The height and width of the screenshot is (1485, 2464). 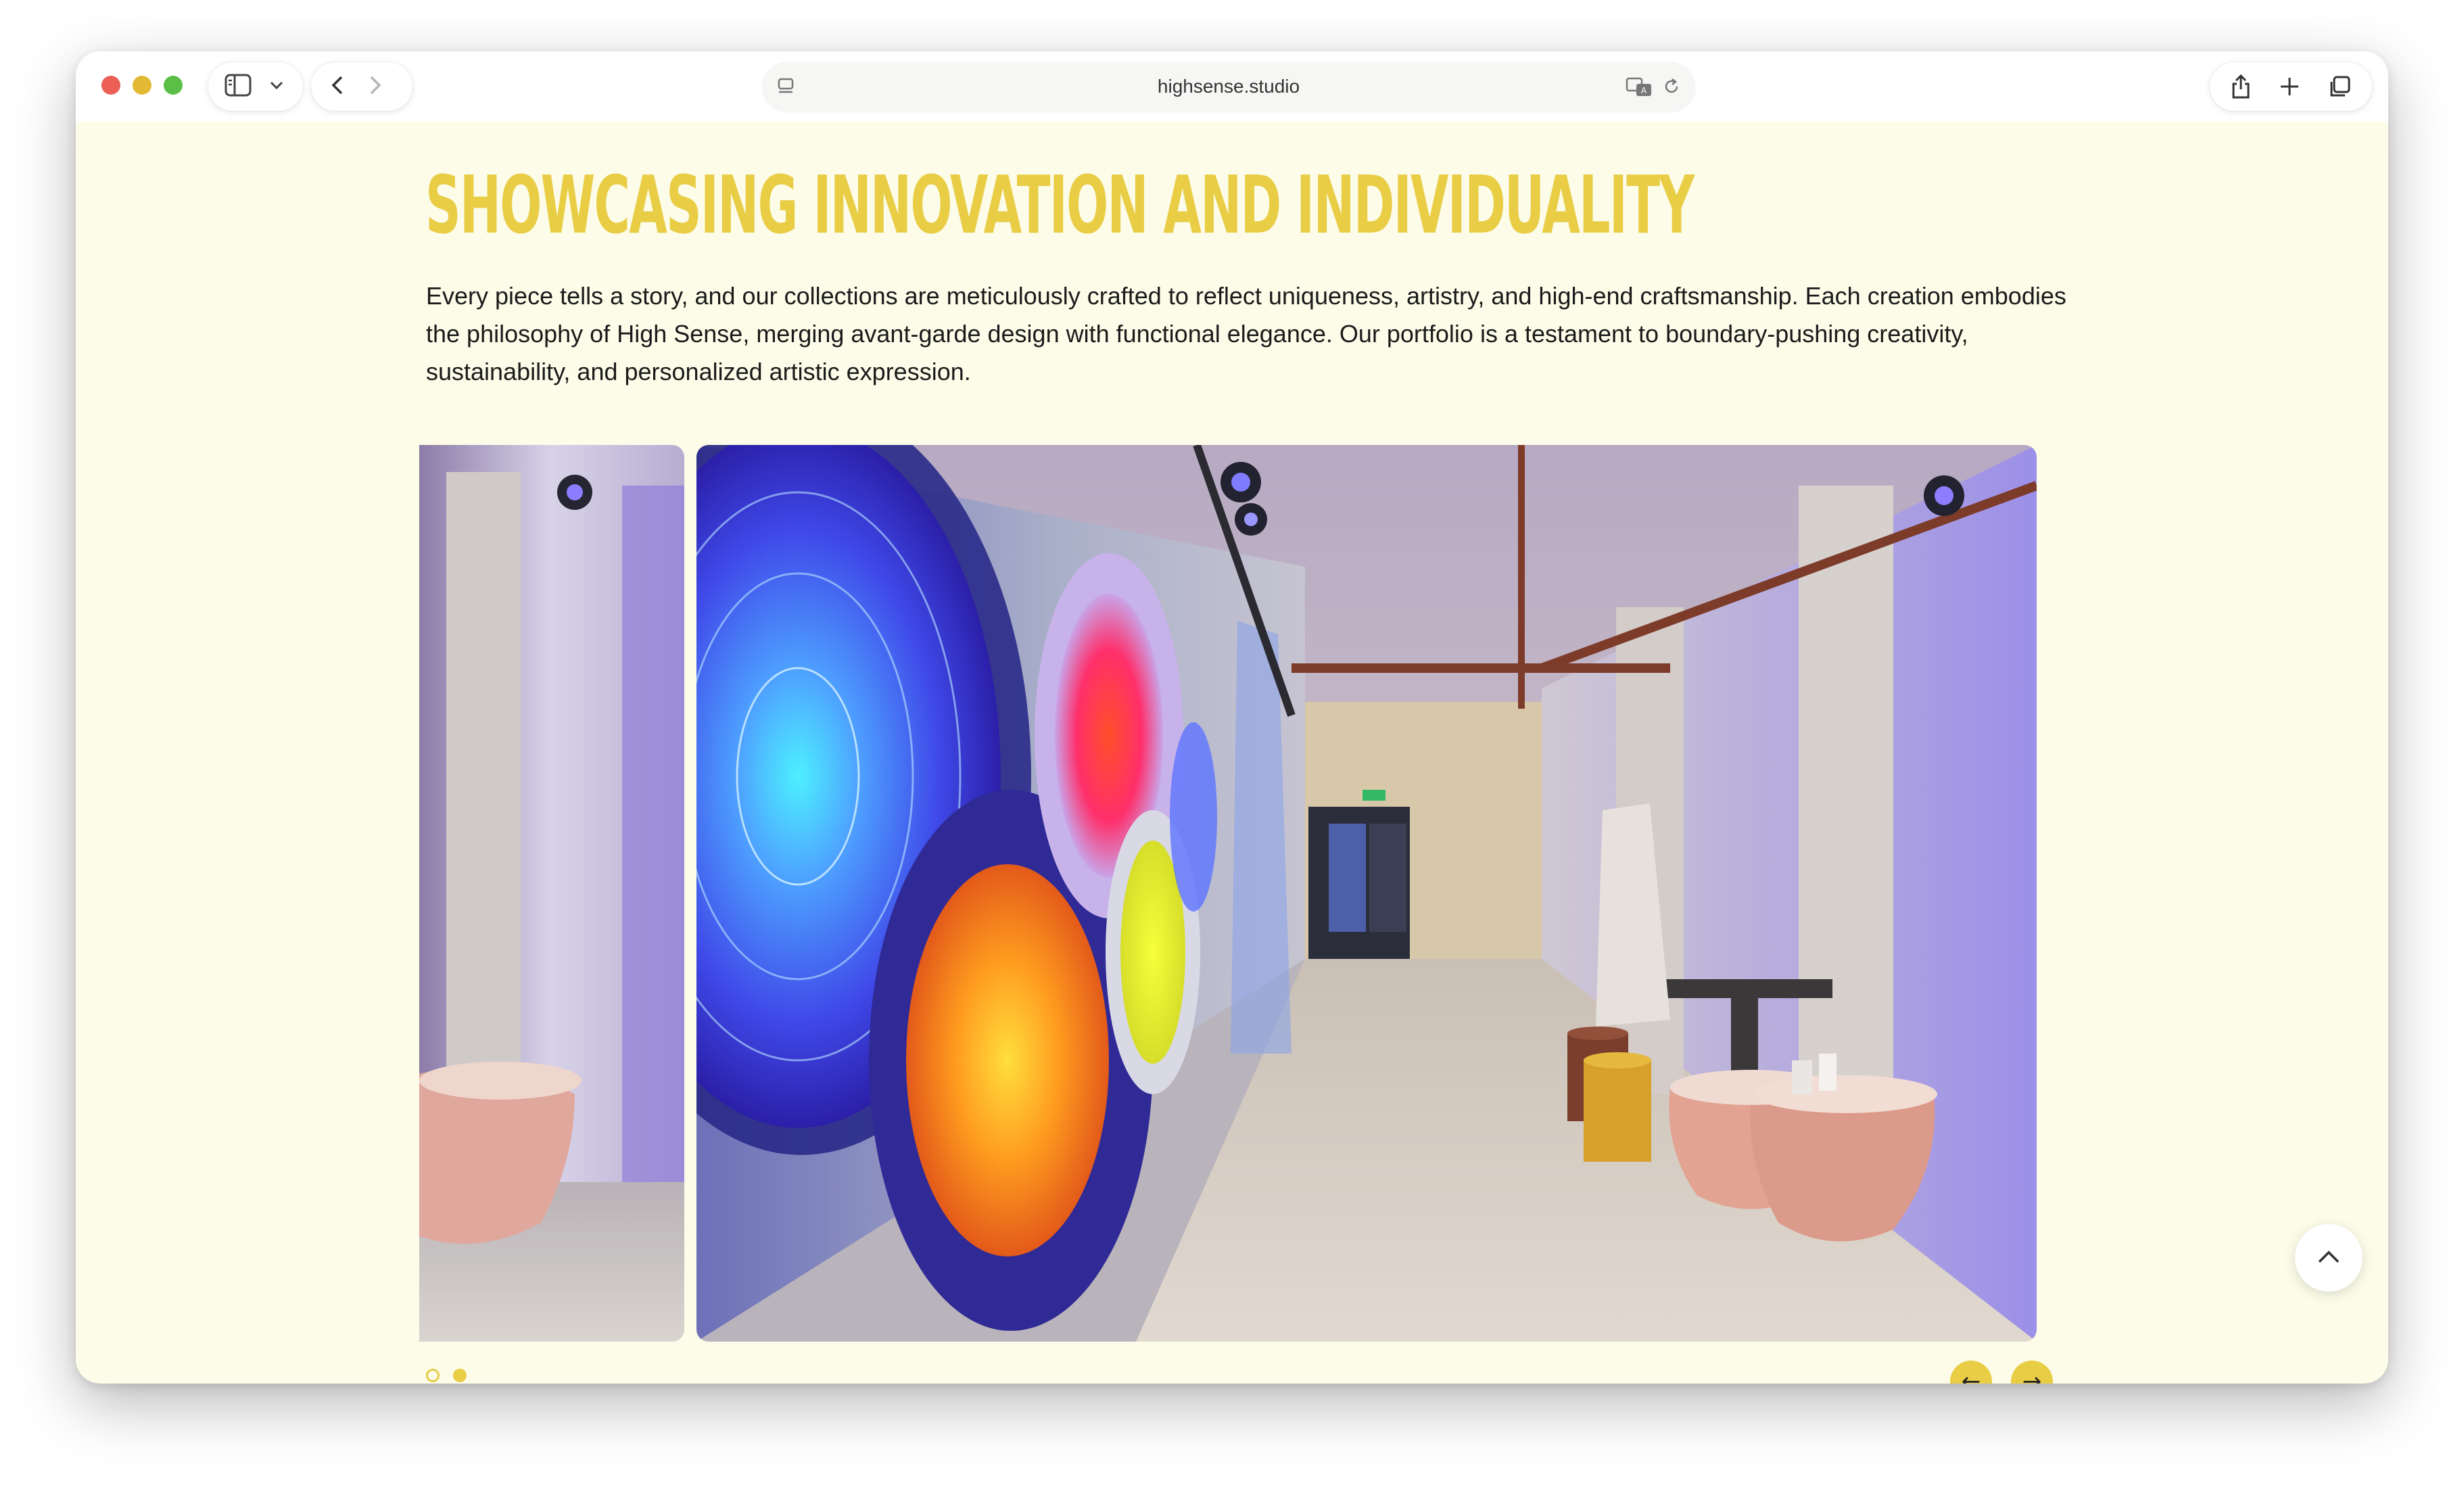 What do you see at coordinates (361, 86) in the screenshot?
I see `history-nav-group` at bounding box center [361, 86].